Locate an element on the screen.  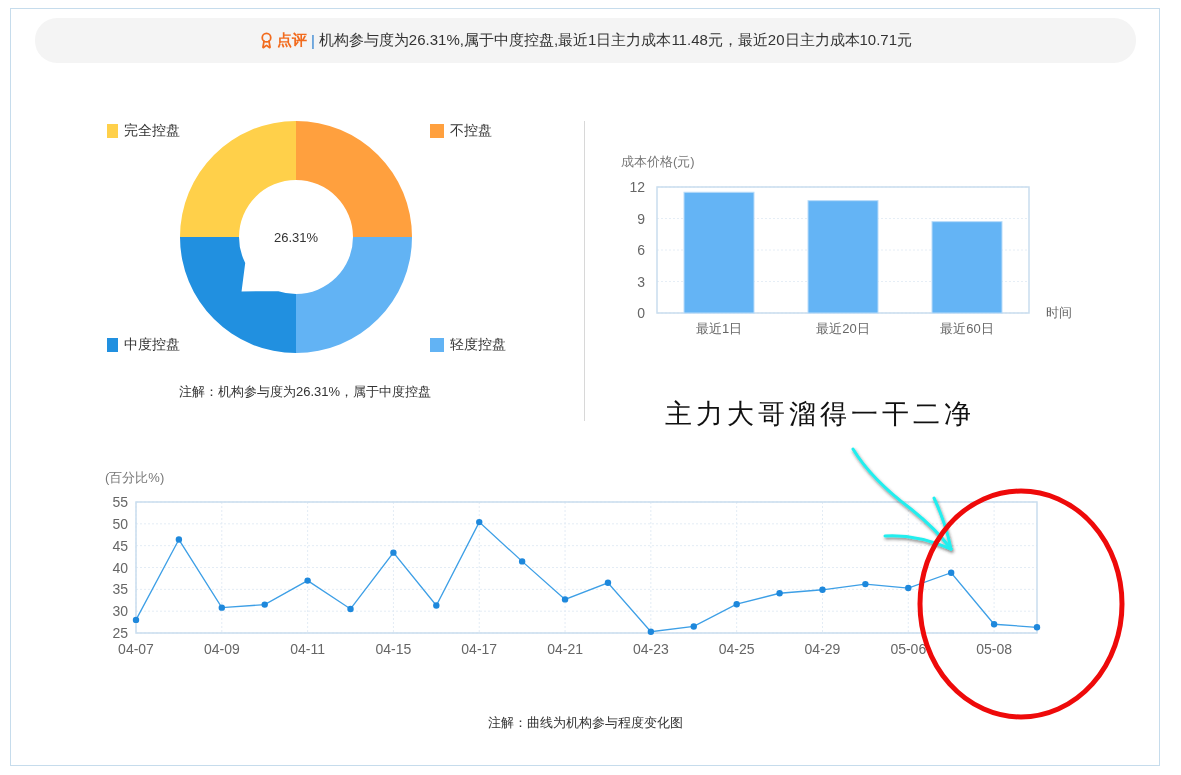
tick-label: 45 is located at coordinates (120, 545).